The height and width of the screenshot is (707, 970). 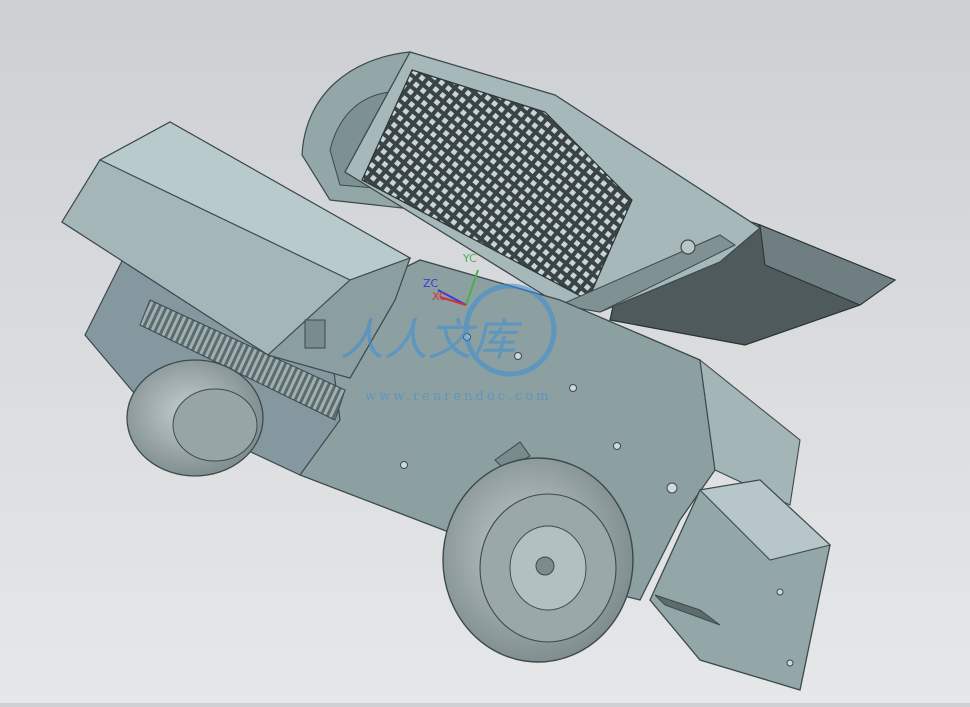 What do you see at coordinates (545, 566) in the screenshot?
I see `wheel-hub` at bounding box center [545, 566].